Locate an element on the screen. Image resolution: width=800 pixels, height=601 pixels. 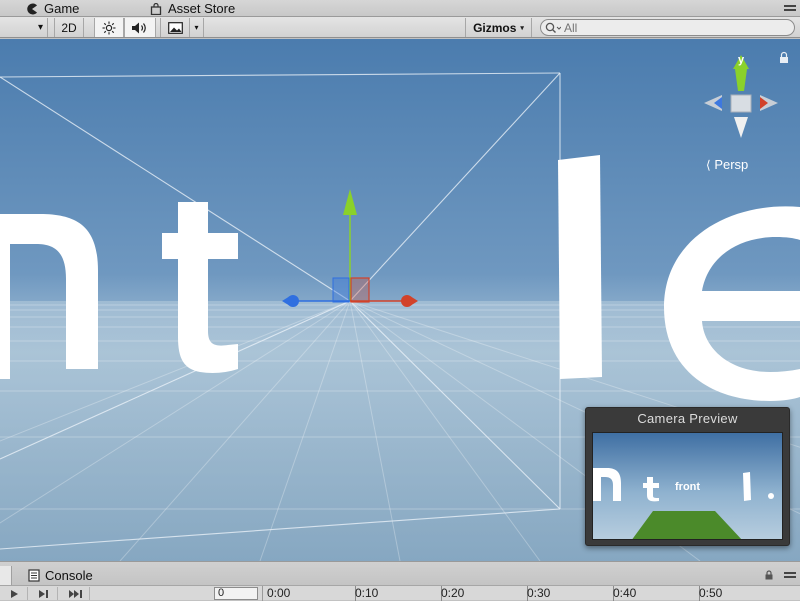
camera-preview-view: front is located at coordinates (687, 486).